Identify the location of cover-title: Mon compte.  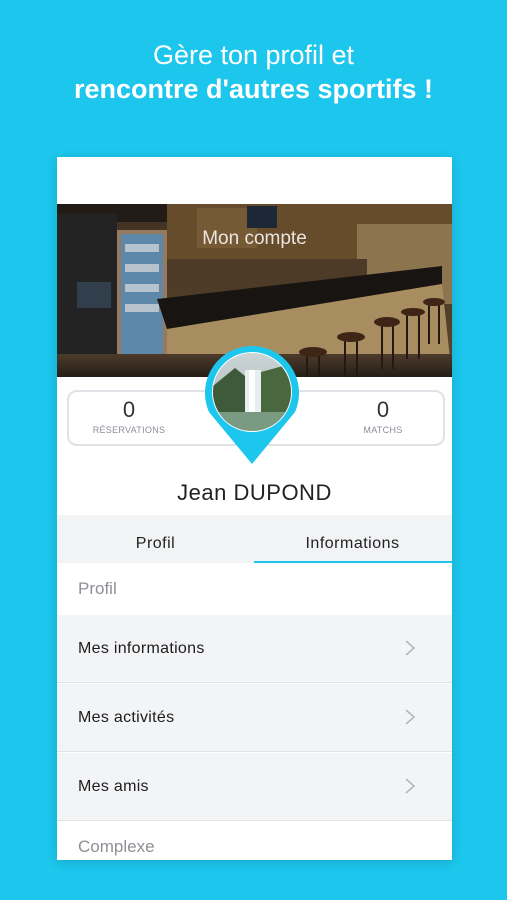
(254, 238).